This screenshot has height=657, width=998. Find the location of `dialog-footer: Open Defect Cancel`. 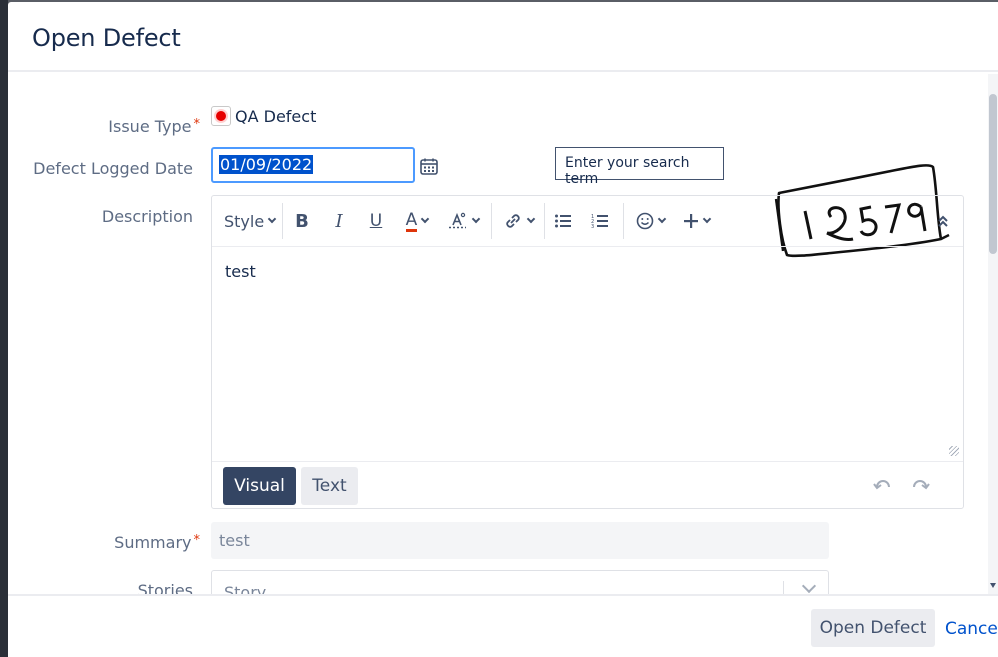

dialog-footer: Open Defect Cancel is located at coordinates (503, 625).